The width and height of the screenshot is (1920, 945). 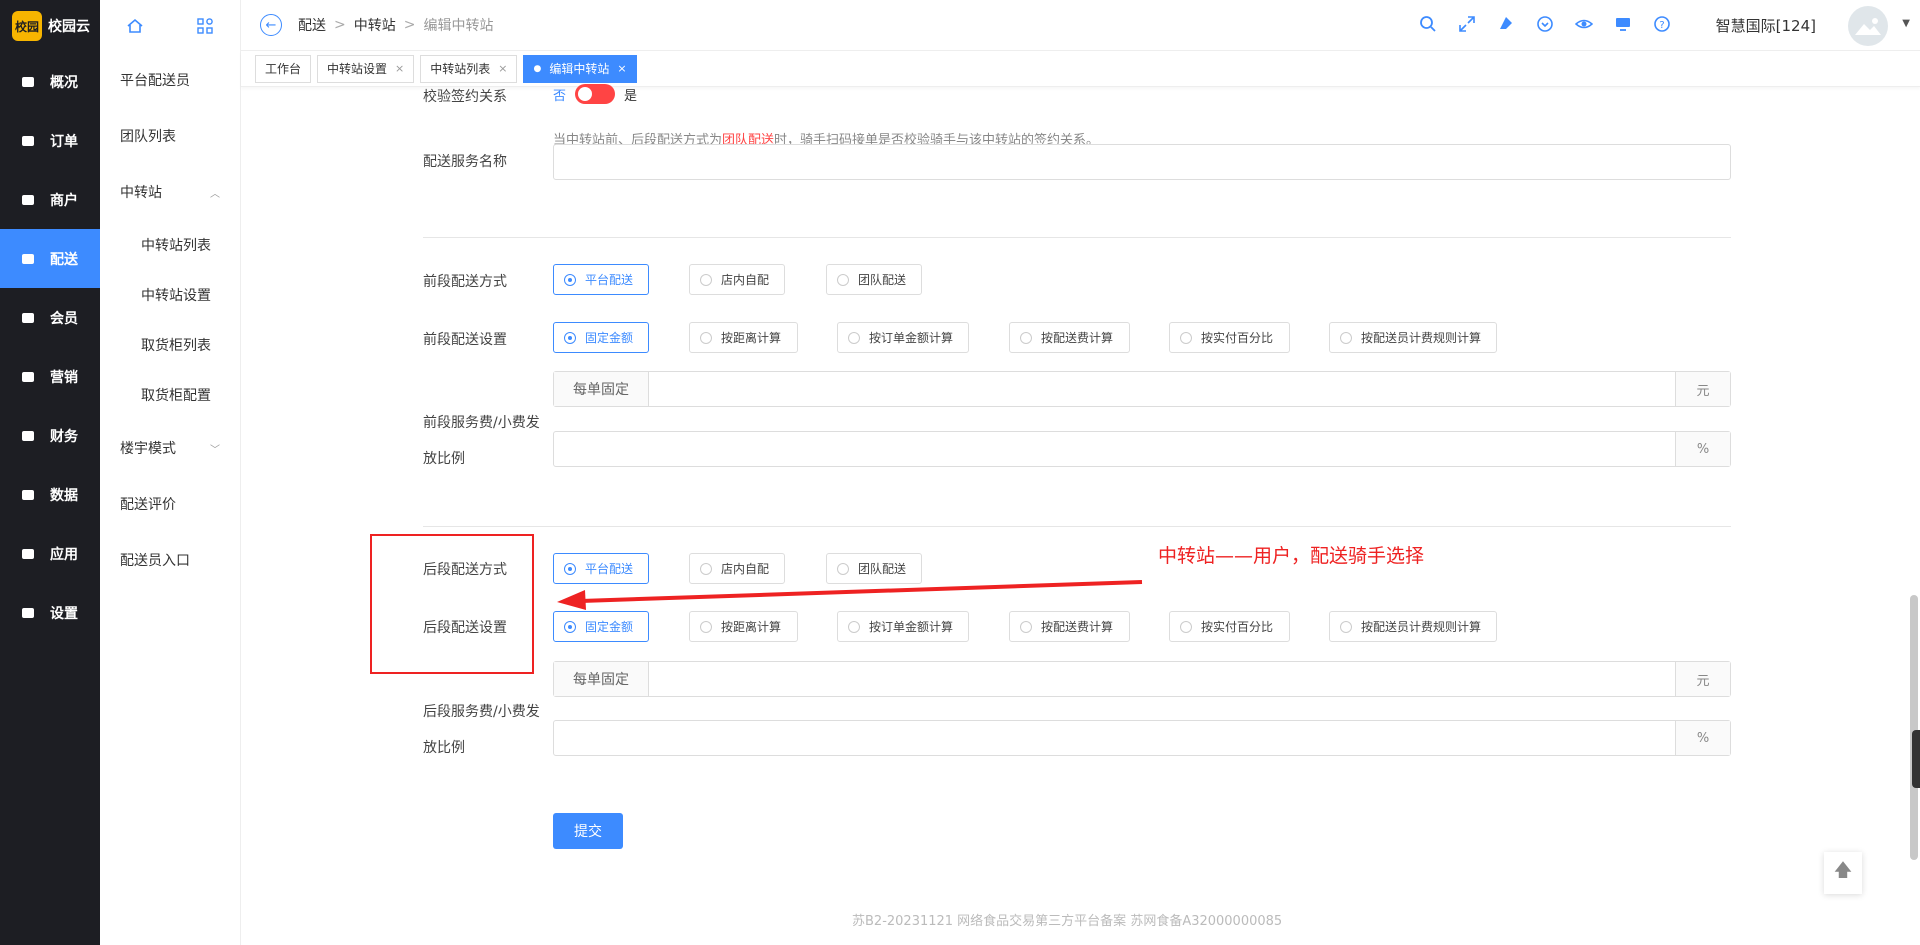 I want to click on nav-item: 应用, so click(x=50, y=553).